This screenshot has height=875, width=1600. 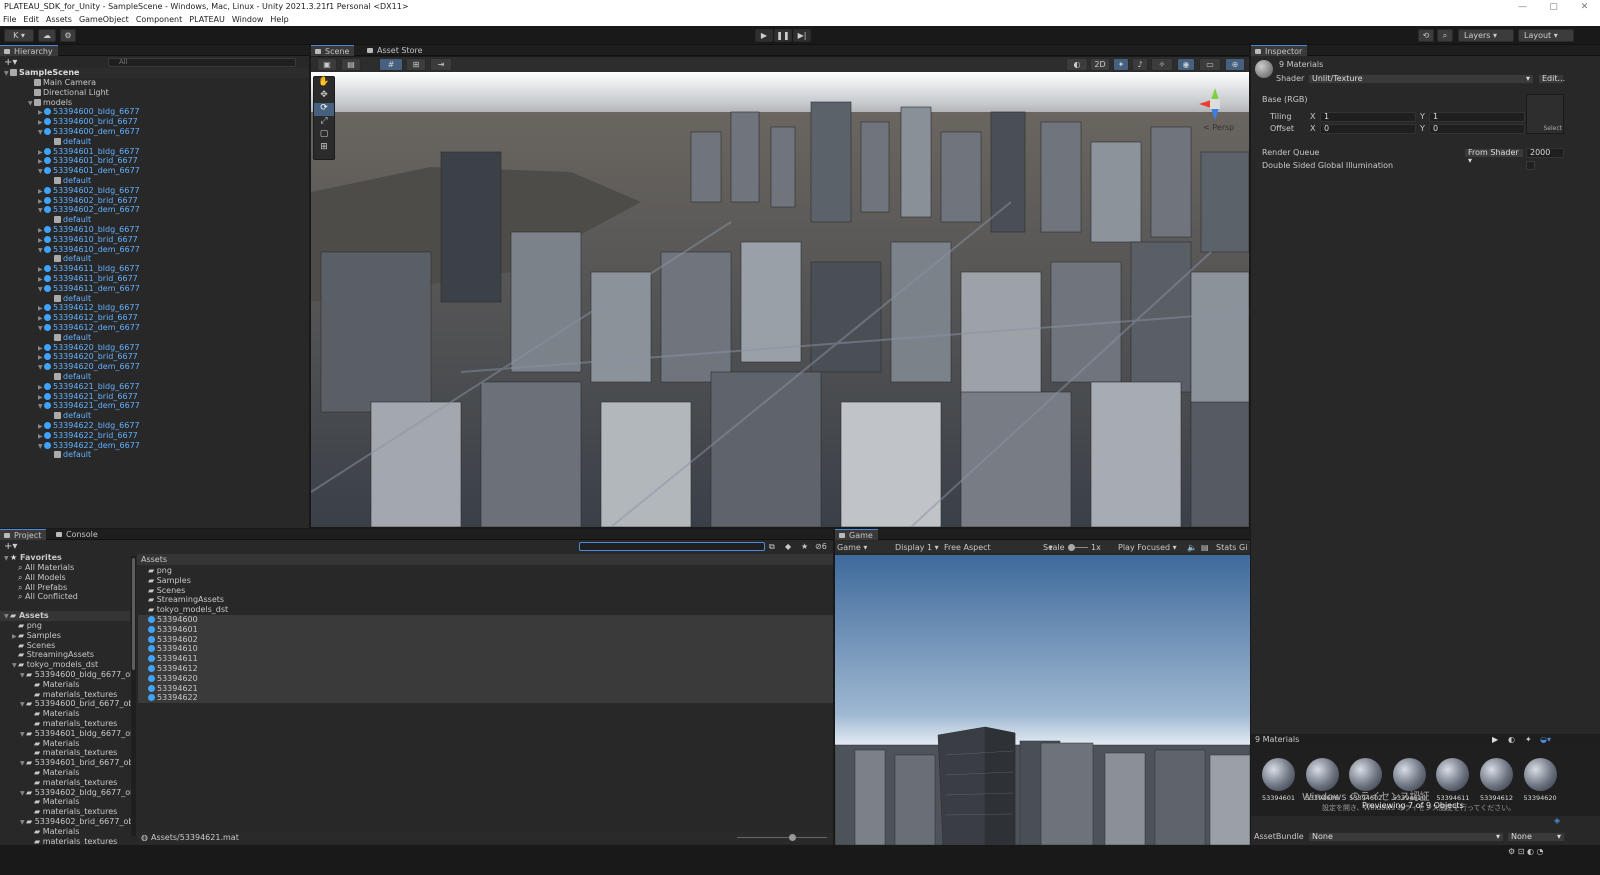 What do you see at coordinates (1215, 109) in the screenshot?
I see `orientation-gizmo: < Persp` at bounding box center [1215, 109].